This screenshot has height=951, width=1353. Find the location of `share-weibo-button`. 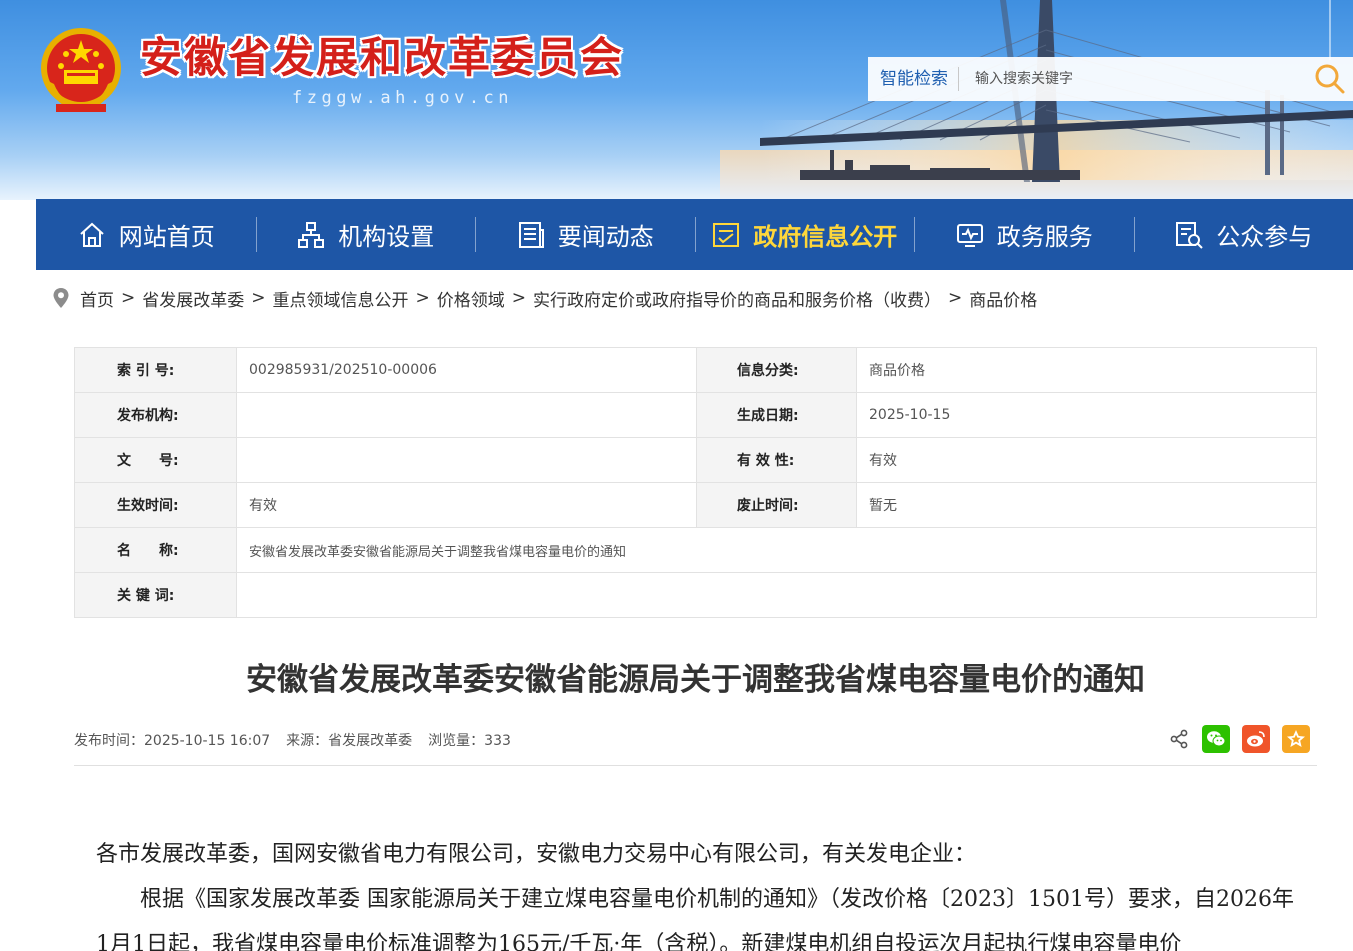

share-weibo-button is located at coordinates (1256, 739).